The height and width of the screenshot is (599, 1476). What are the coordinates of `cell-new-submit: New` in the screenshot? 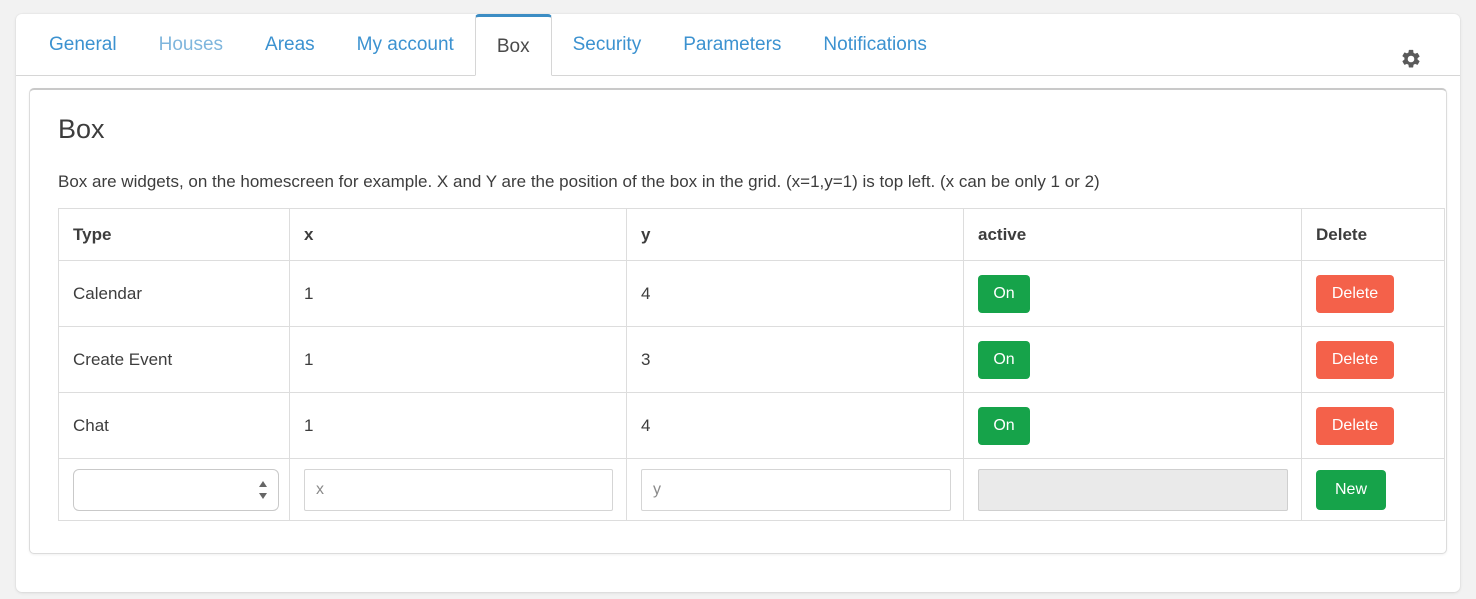 It's located at (1373, 490).